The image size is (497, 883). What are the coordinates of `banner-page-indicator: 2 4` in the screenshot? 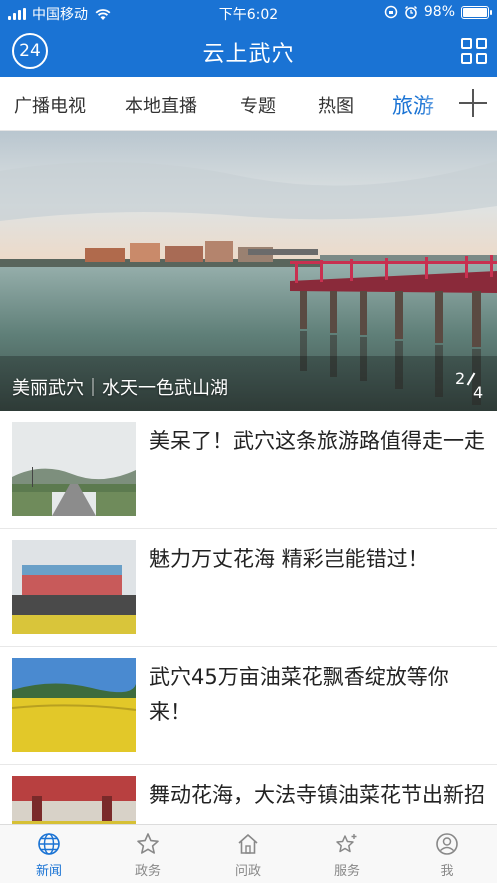 It's located at (471, 386).